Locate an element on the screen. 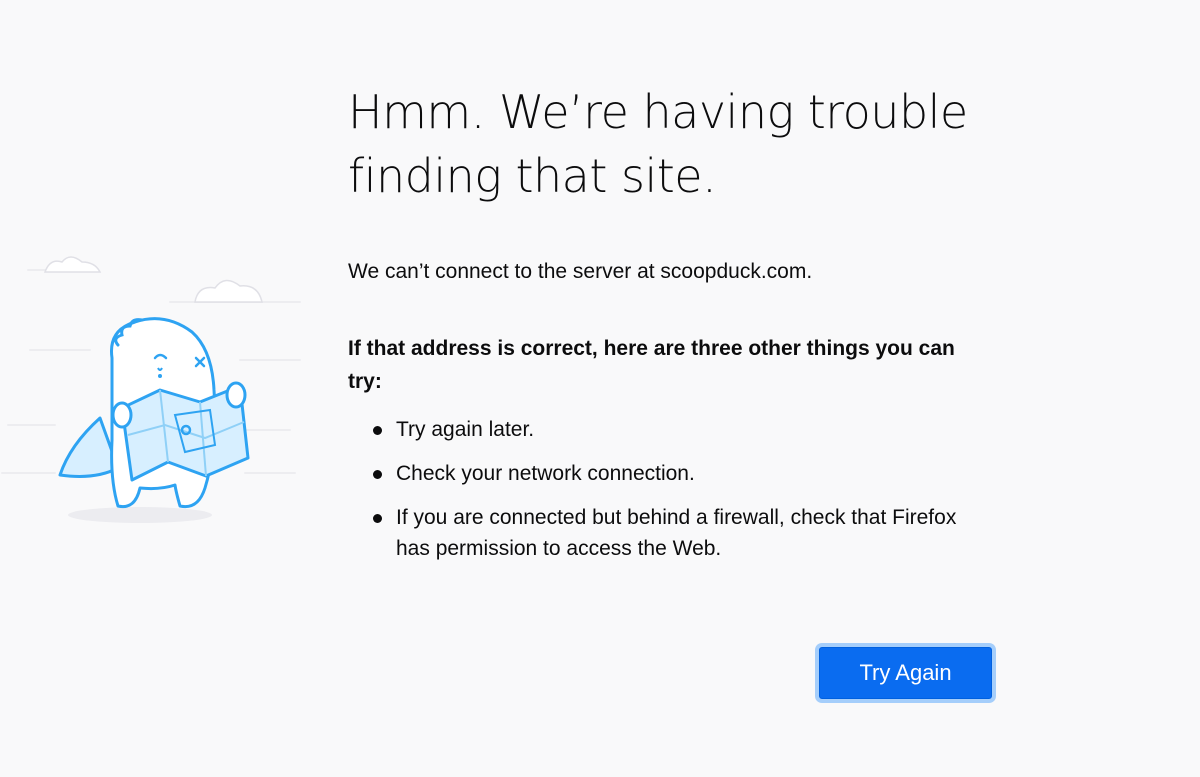 Image resolution: width=1200 pixels, height=777 pixels. lost-dino-illustration is located at coordinates (160, 390).